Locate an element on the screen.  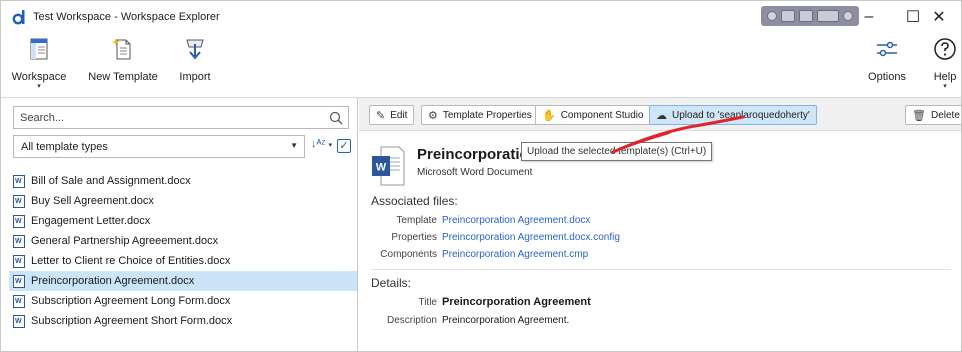
new-template-icon is located at coordinates (121, 49).